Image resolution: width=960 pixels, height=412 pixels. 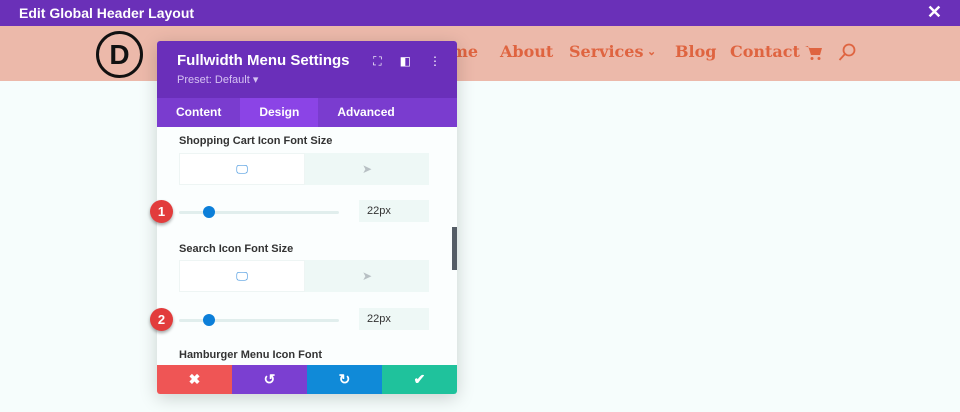 I want to click on tab-bar: Content Design Advanced, so click(x=307, y=112).